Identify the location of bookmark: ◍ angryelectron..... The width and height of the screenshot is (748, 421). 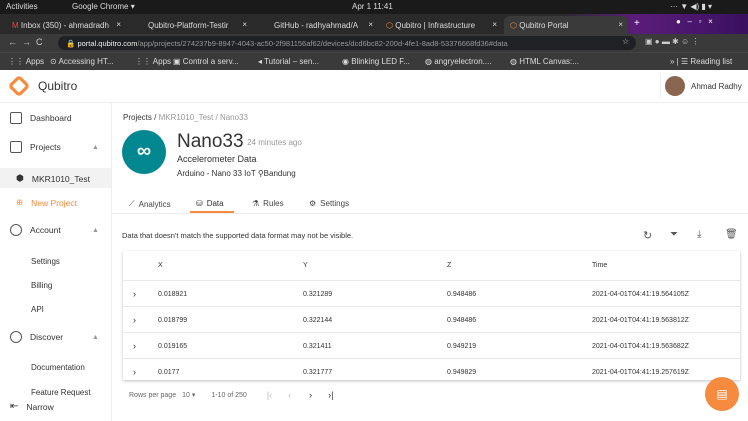
(458, 61).